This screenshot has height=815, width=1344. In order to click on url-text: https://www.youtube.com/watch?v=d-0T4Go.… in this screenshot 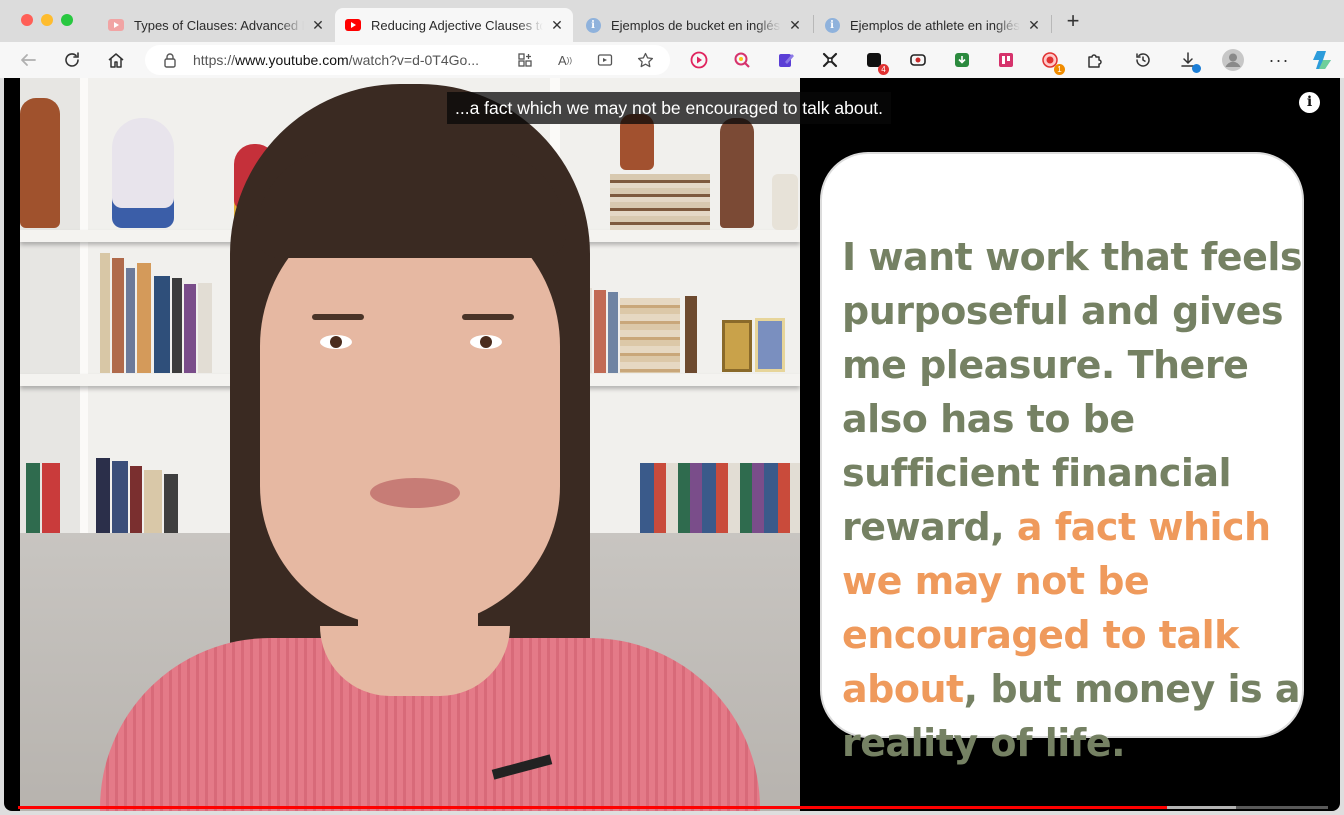, I will do `click(336, 60)`.